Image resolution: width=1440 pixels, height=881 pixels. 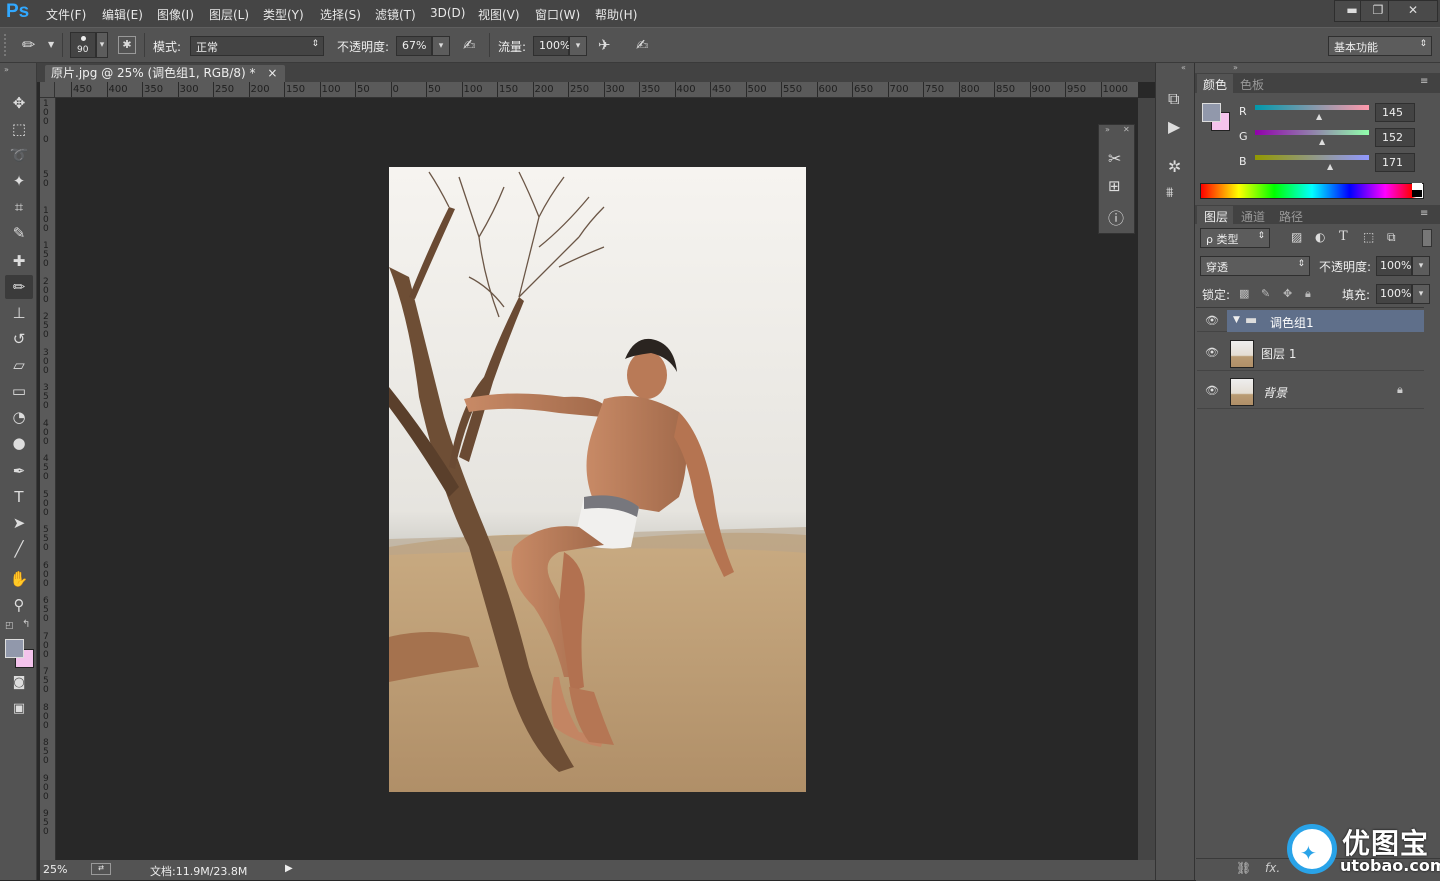 What do you see at coordinates (26, 624) in the screenshot?
I see `swap-colors-icon: ↰` at bounding box center [26, 624].